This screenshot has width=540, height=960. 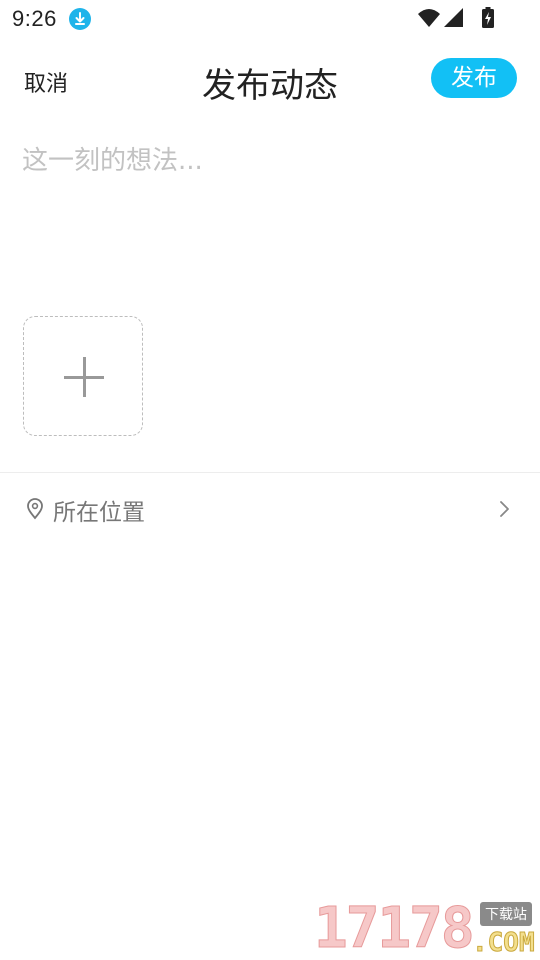 I want to click on status-bar: 9:26, so click(x=270, y=19).